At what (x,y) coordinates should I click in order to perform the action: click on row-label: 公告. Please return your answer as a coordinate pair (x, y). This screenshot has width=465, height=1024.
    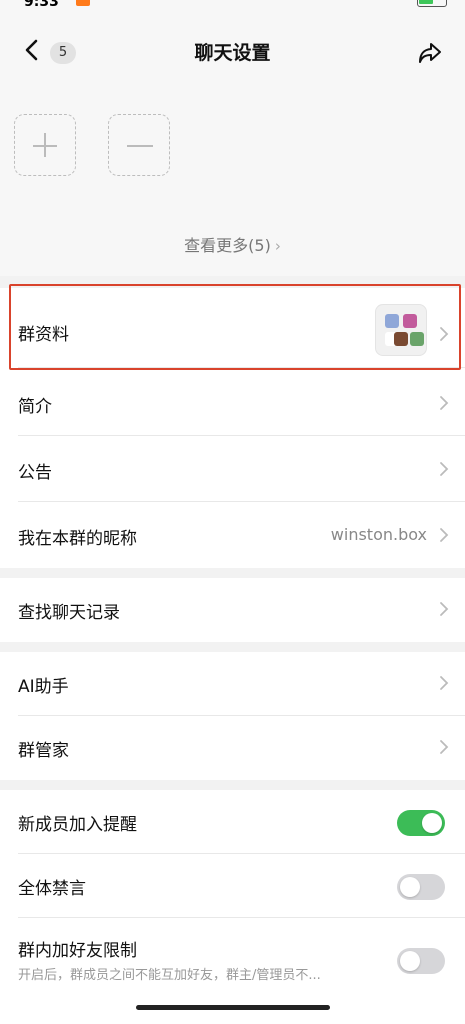
    Looking at the image, I should click on (35, 473).